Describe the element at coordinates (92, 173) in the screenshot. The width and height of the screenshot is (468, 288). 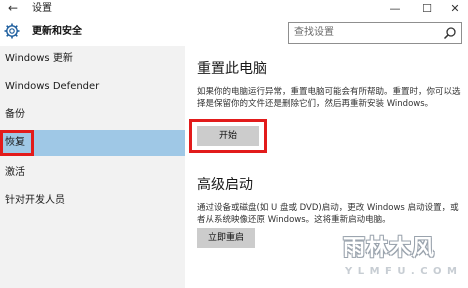
I see `sidebar-item-activation: 激活` at that location.